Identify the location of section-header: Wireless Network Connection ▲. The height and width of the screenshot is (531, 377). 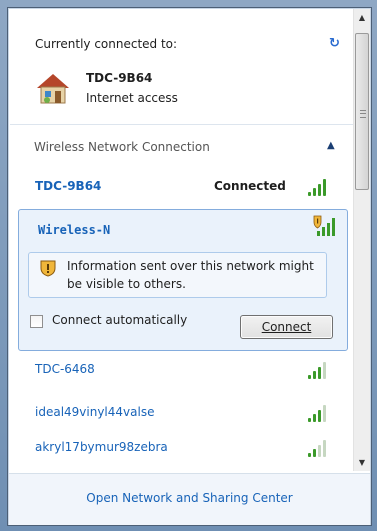
(181, 142).